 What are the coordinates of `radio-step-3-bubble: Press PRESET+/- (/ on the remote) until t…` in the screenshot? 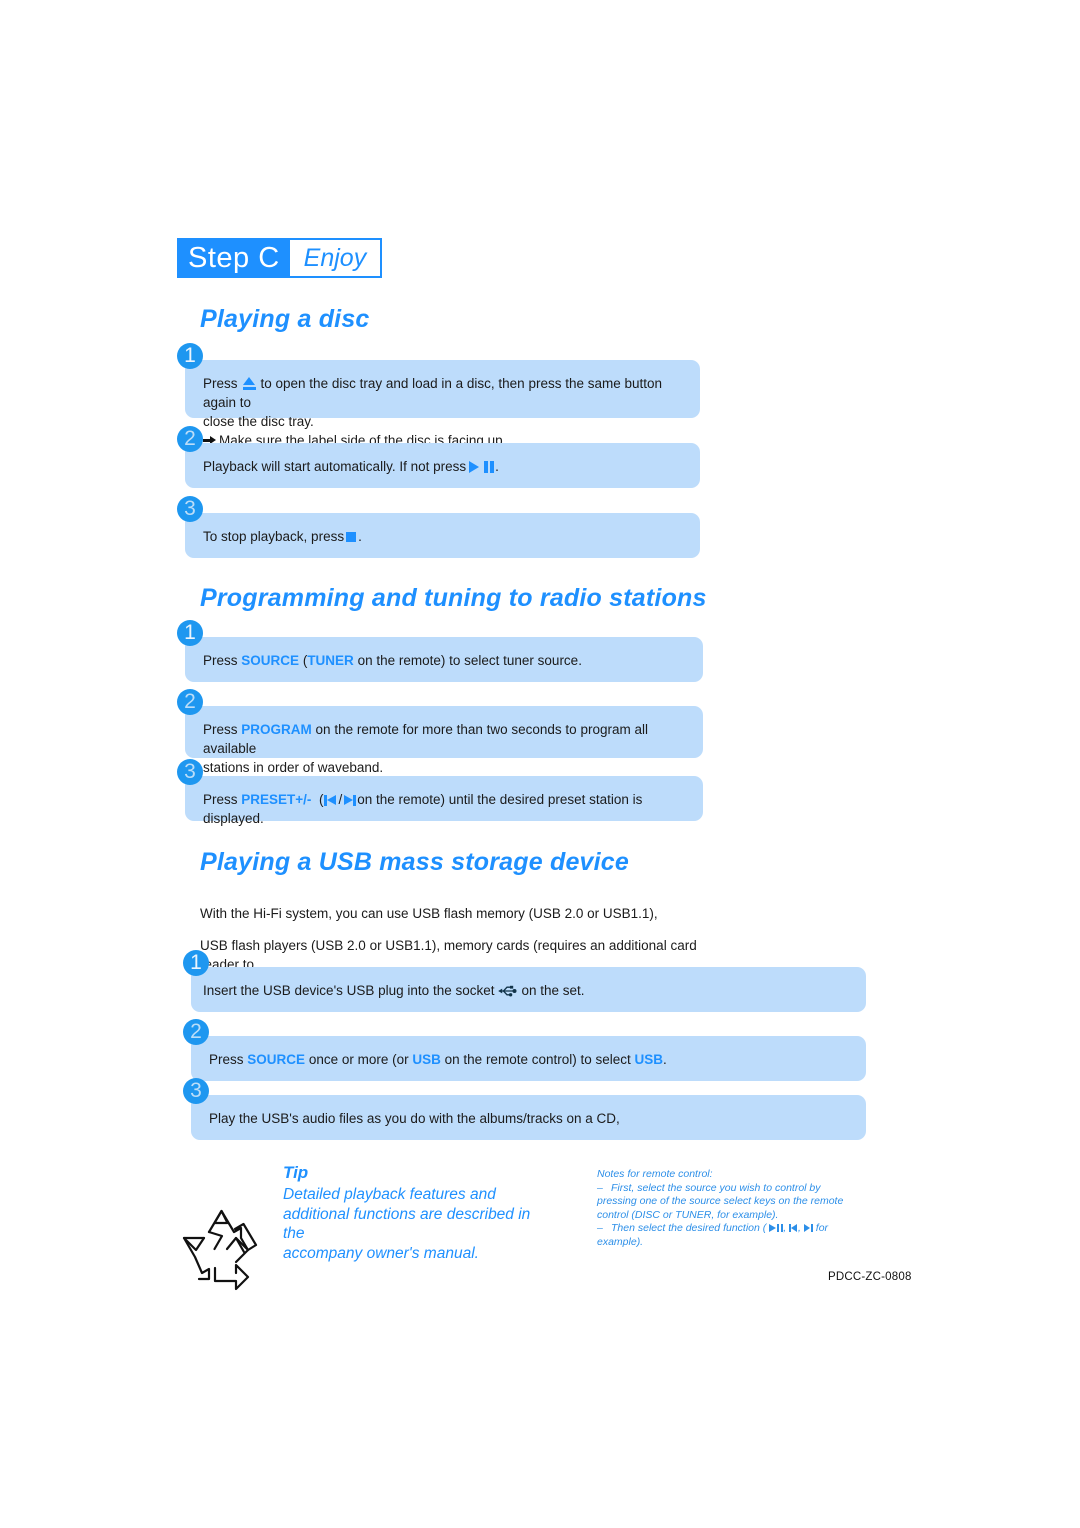 It's located at (444, 801).